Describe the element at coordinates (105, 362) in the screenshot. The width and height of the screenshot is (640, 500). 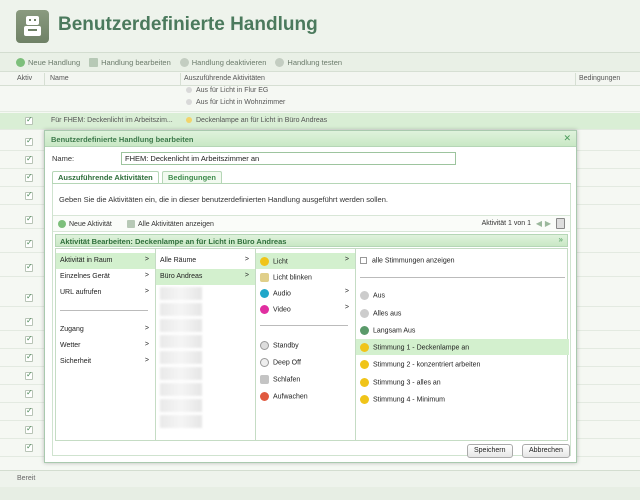
I see `list-item: Sicherheit >` at that location.